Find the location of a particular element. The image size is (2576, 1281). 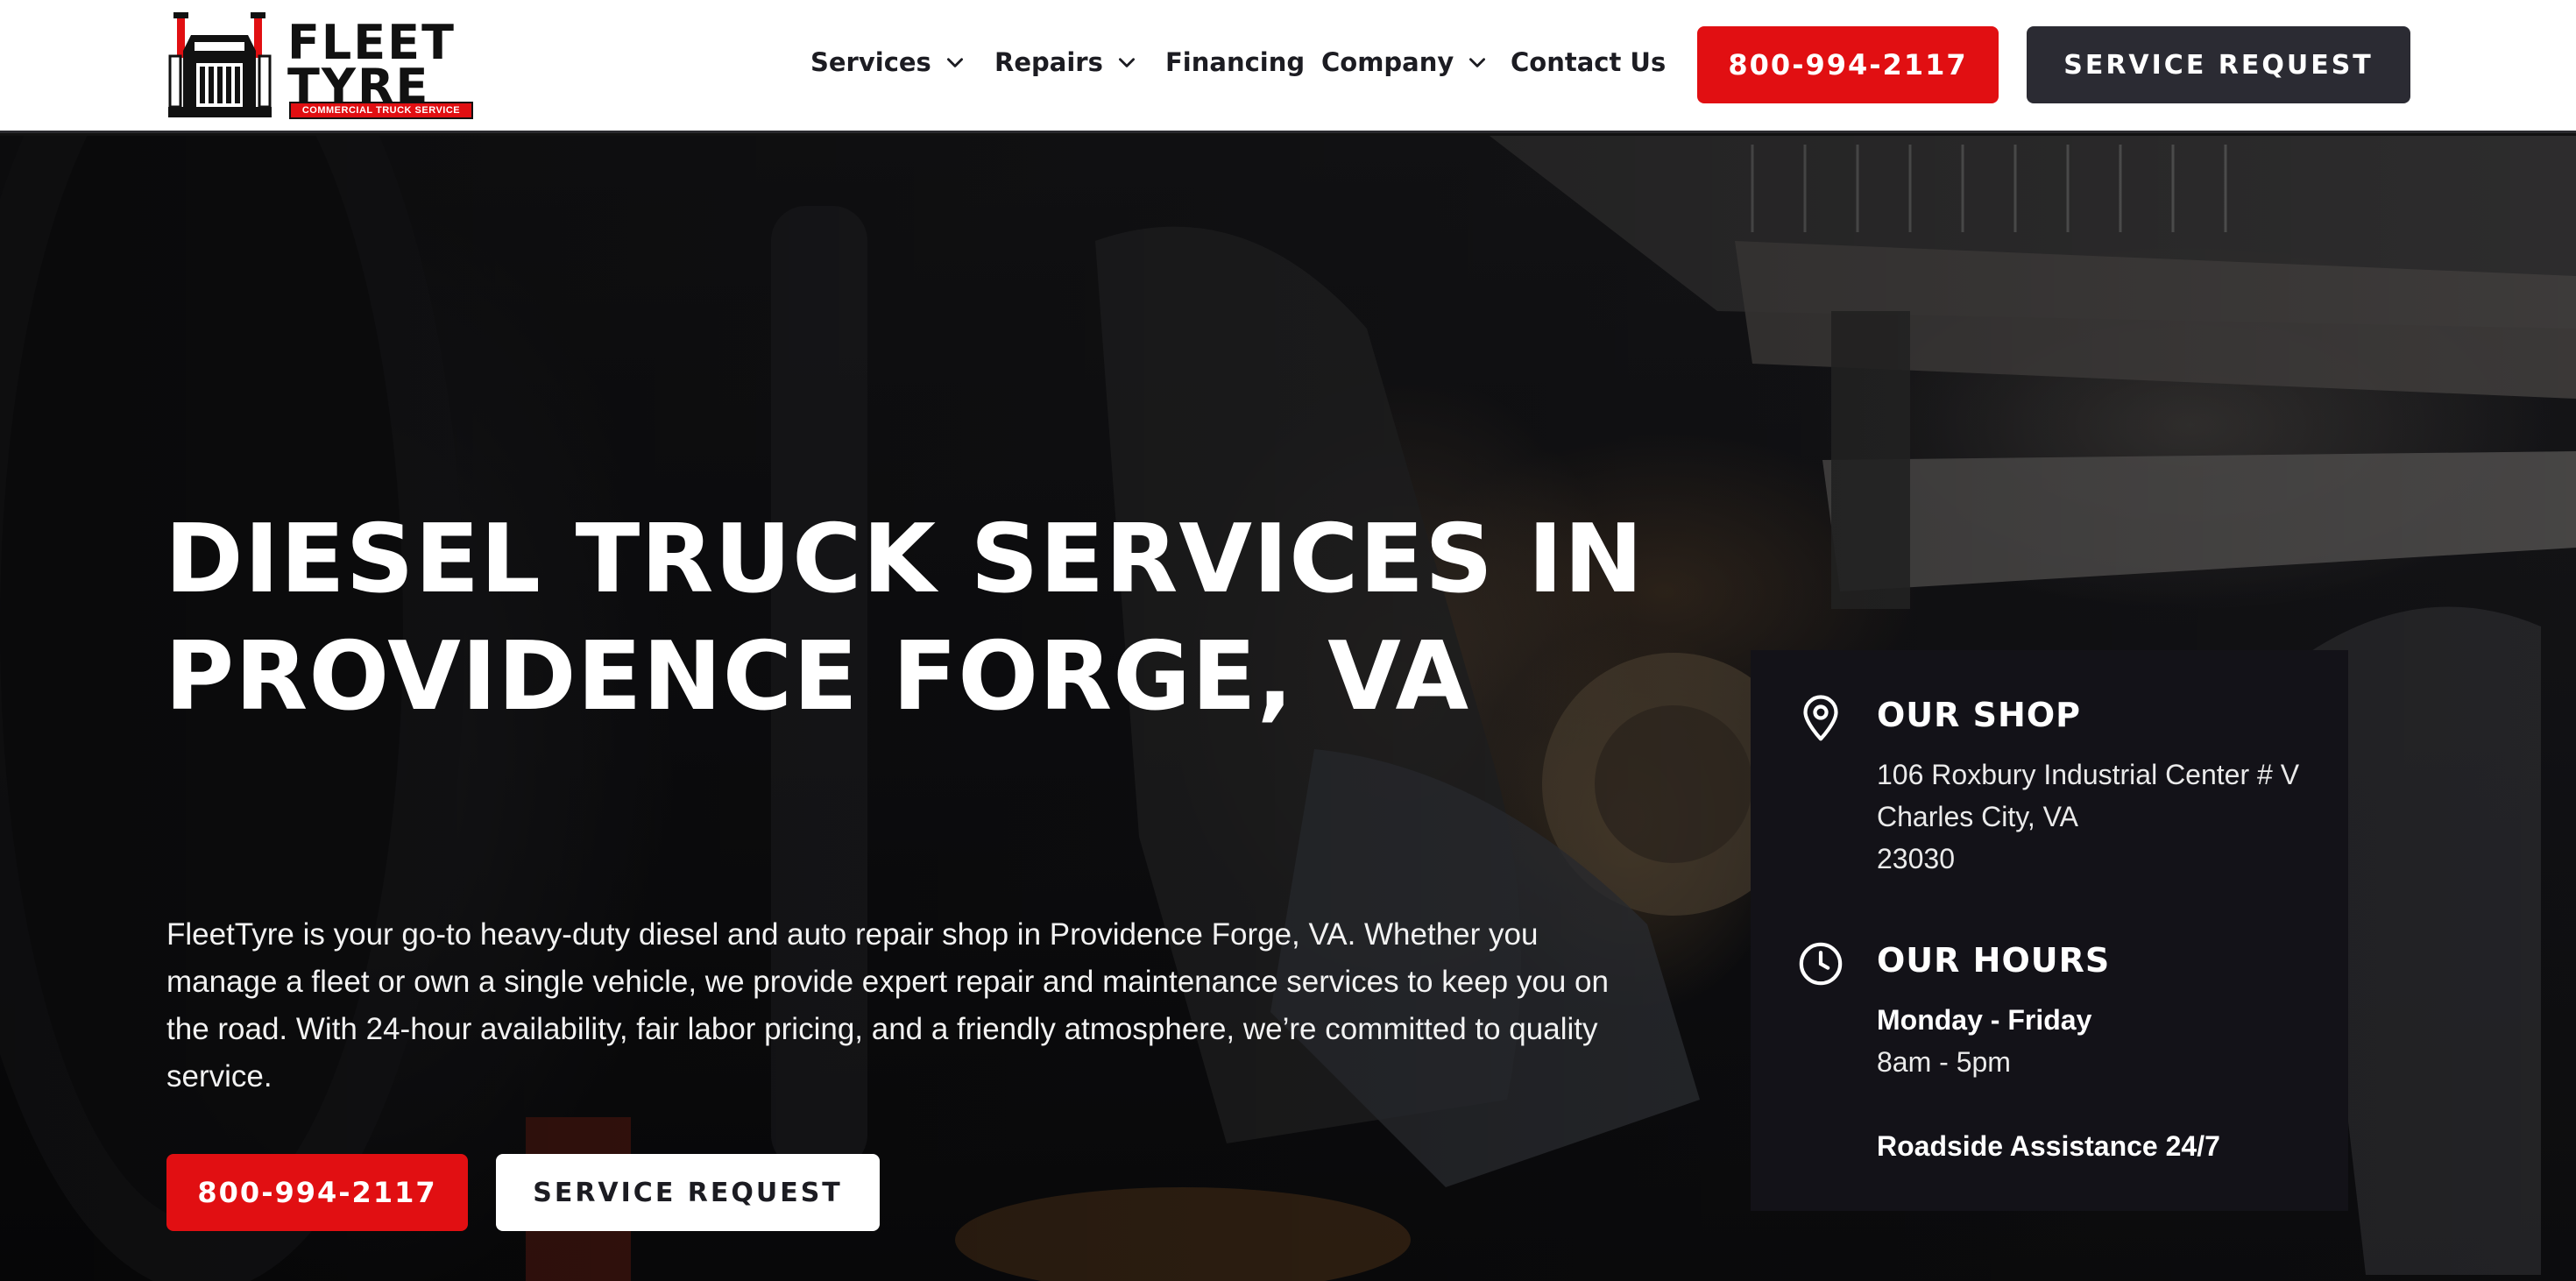

nav-company-label: Company is located at coordinates (1387, 62).